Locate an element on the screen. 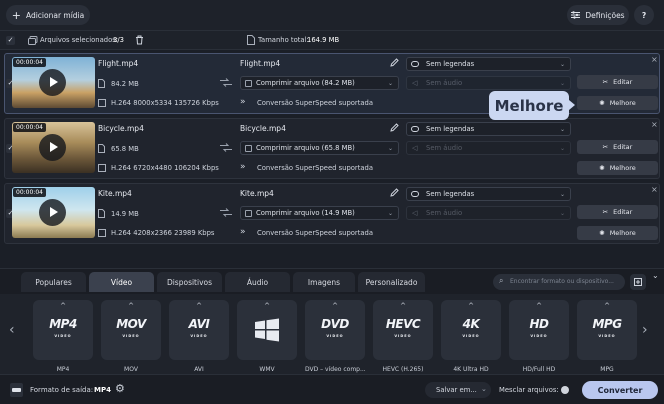  format-card: ^ MP4 VIDEO MP4 is located at coordinates (63, 336).